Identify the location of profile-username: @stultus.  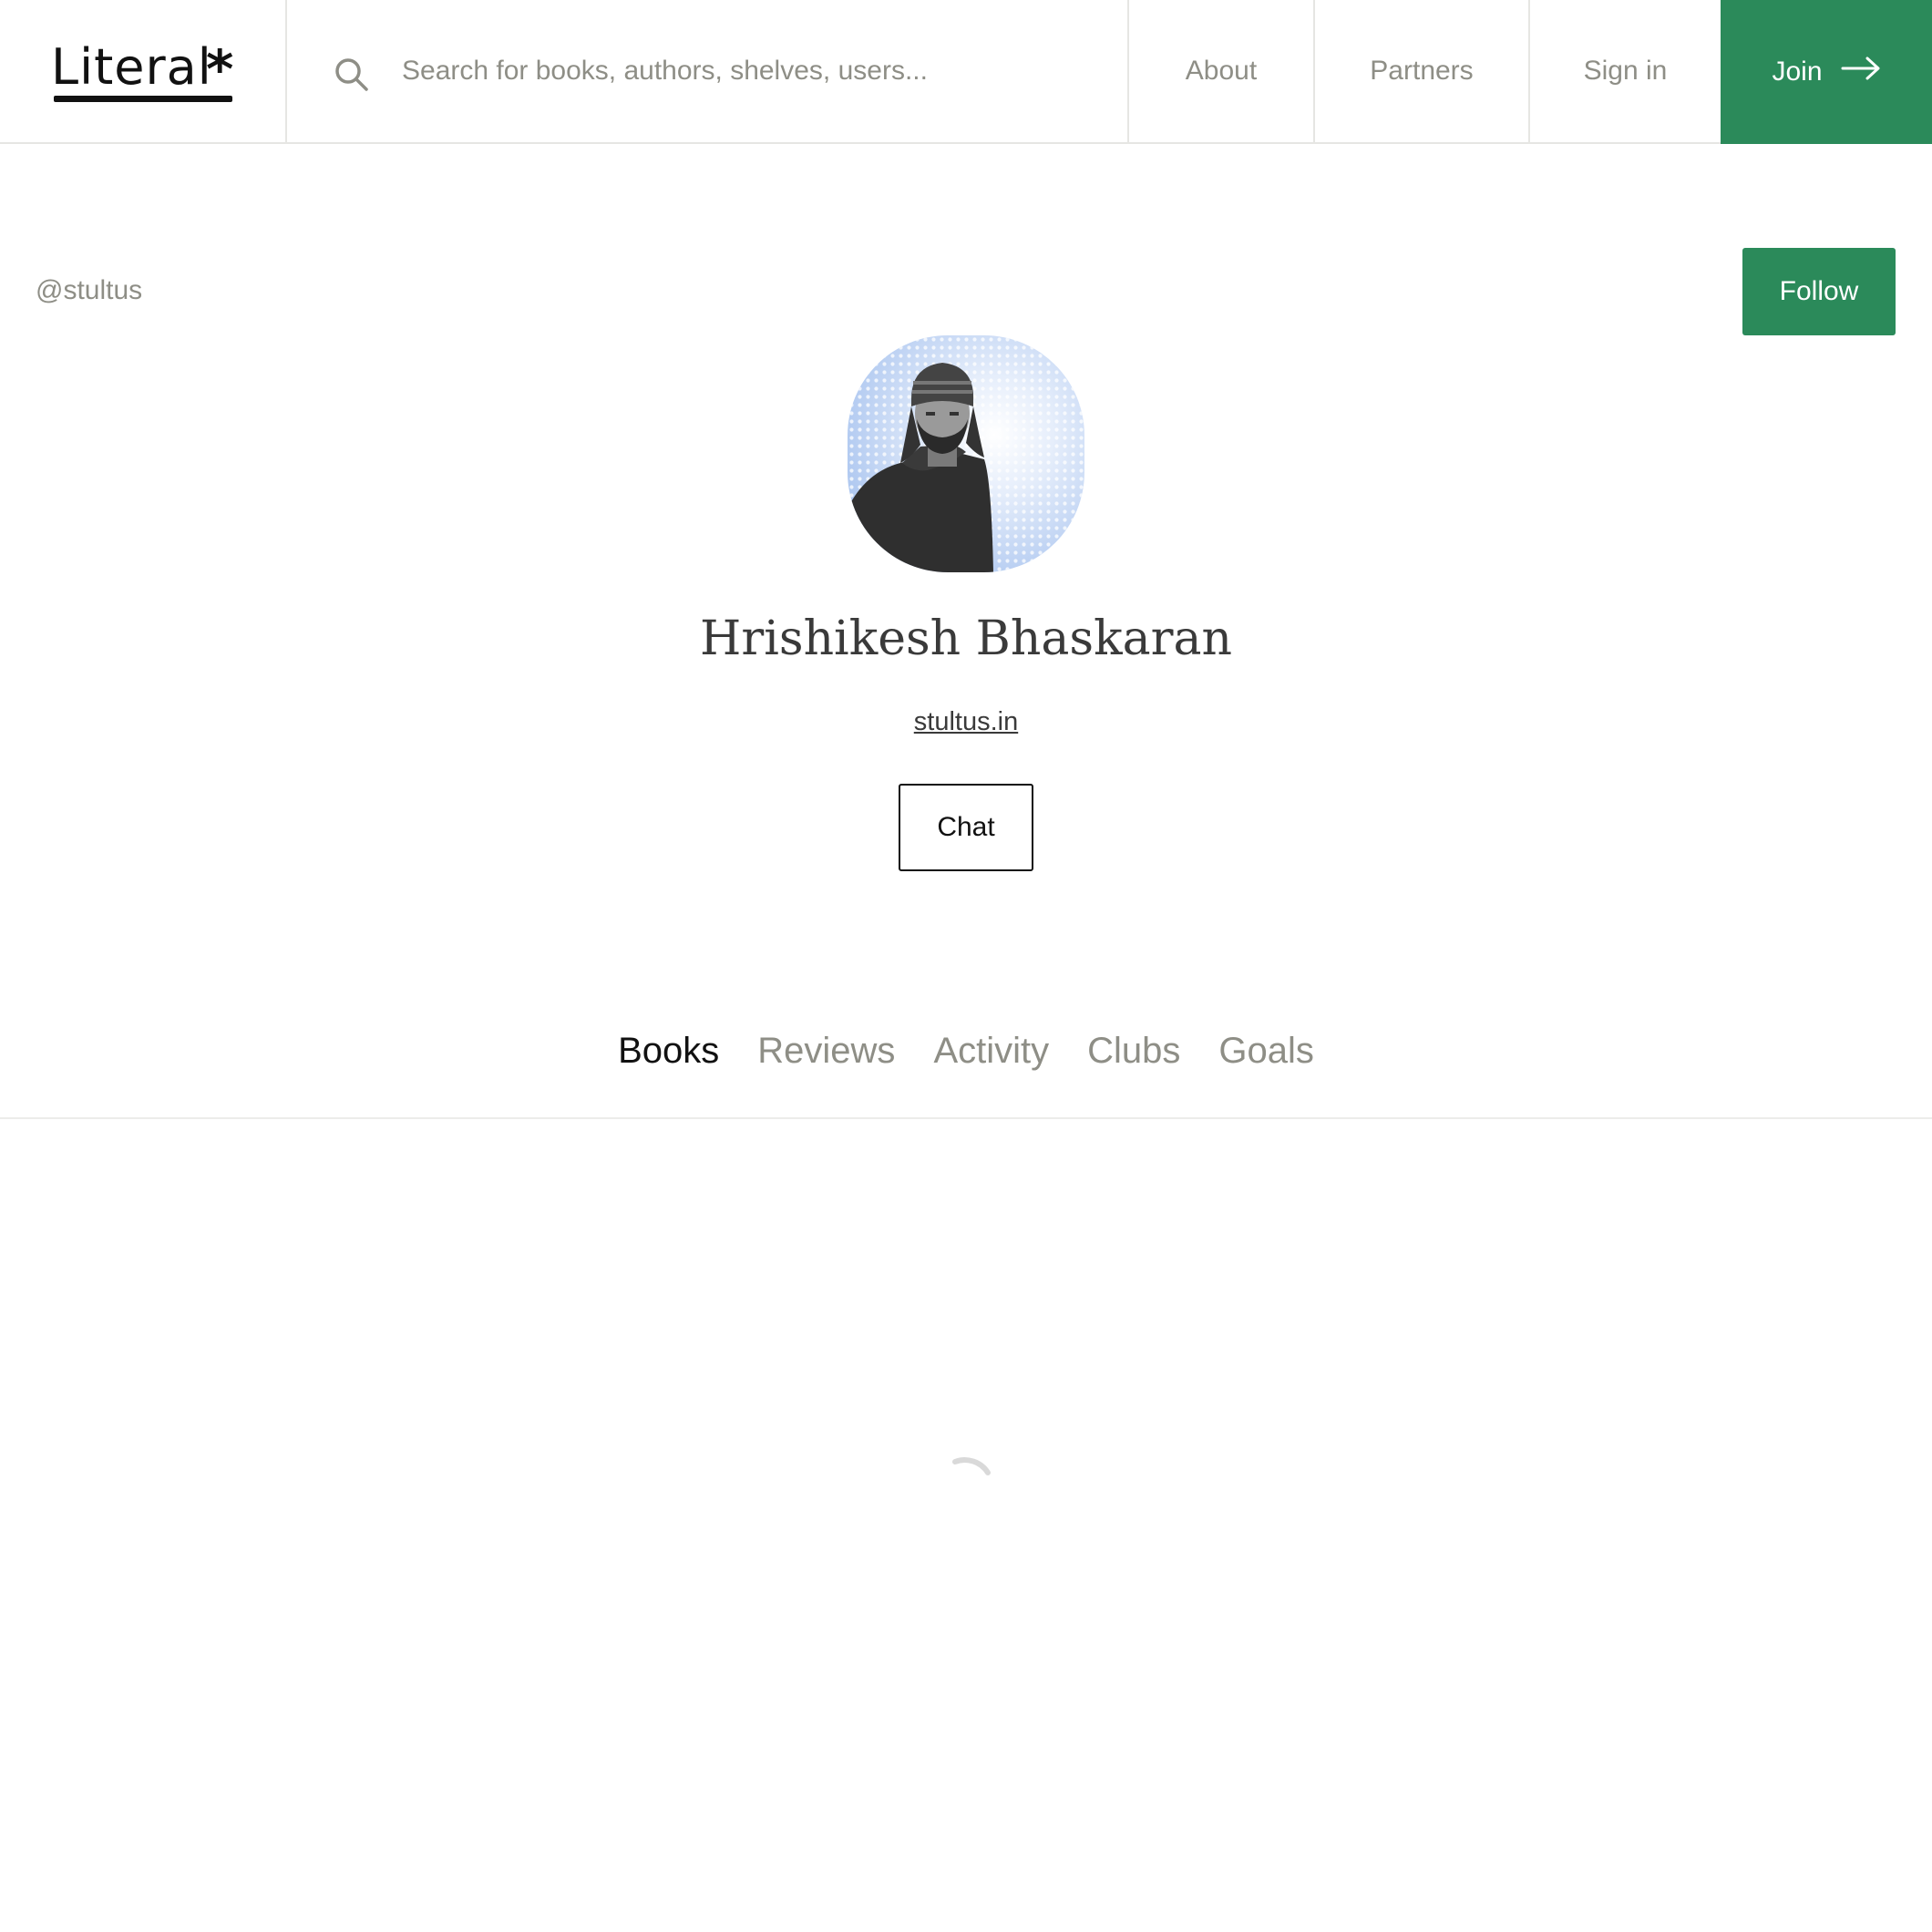
(89, 290).